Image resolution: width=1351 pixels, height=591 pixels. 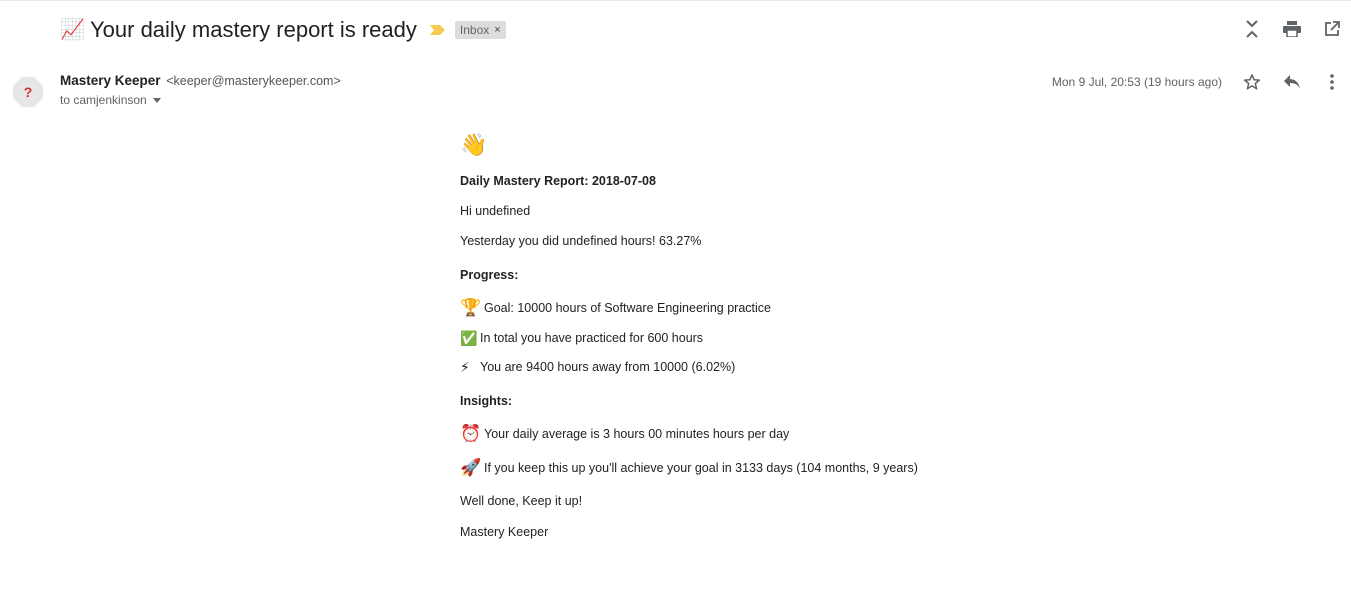 What do you see at coordinates (1252, 29) in the screenshot?
I see `collapse-all-icon` at bounding box center [1252, 29].